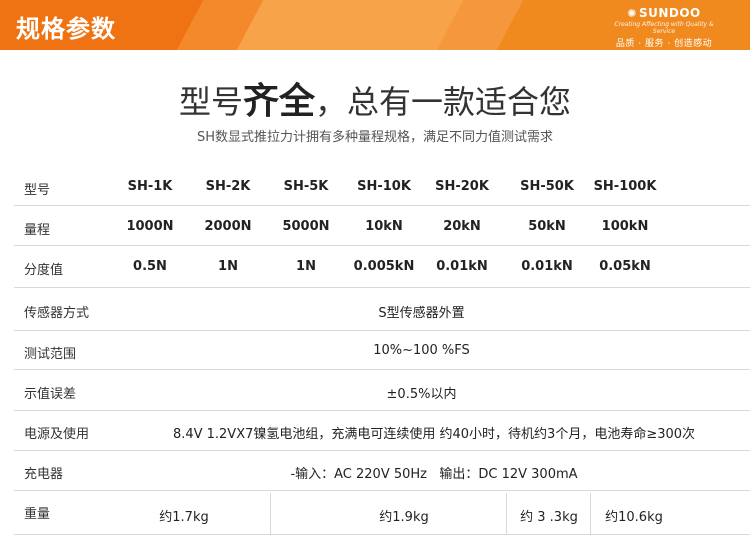  I want to click on headline-prefix: 型号, so click(210, 102).